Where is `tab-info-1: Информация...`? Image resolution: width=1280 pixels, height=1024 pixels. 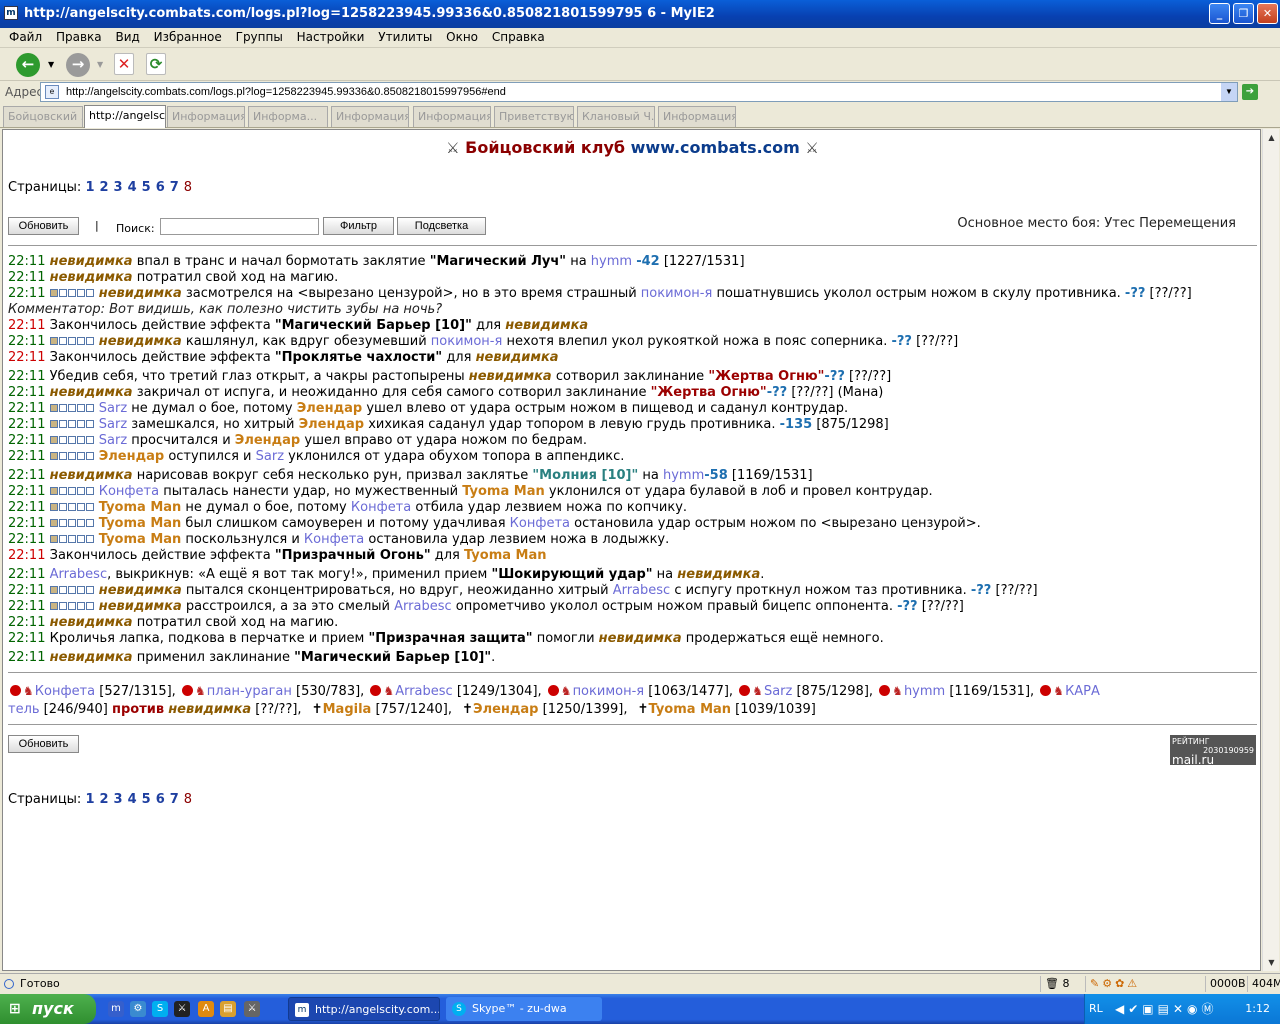 tab-info-1: Информация... is located at coordinates (206, 116).